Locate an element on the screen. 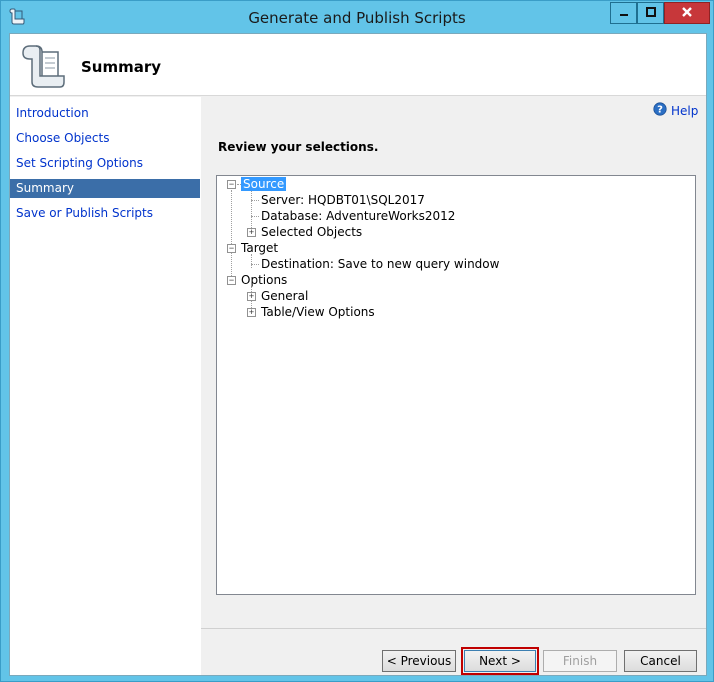 The image size is (714, 682). tree-node-destination: Destination: Save to new query window is located at coordinates (380, 264).